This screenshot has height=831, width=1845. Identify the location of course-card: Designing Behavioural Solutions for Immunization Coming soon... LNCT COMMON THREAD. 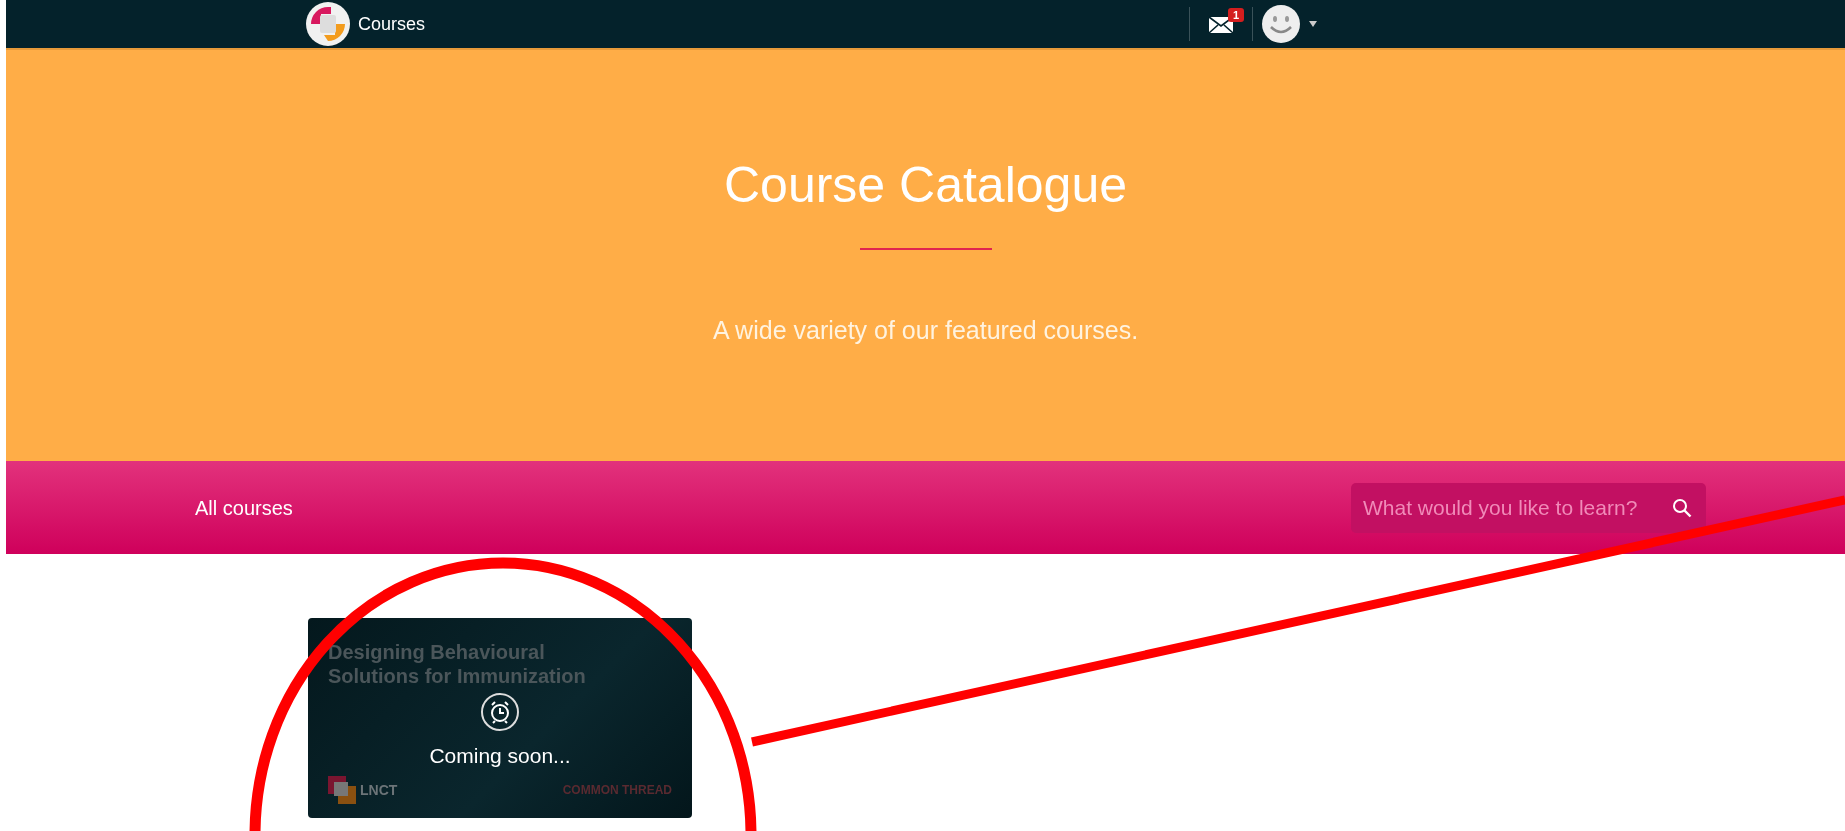
(500, 718).